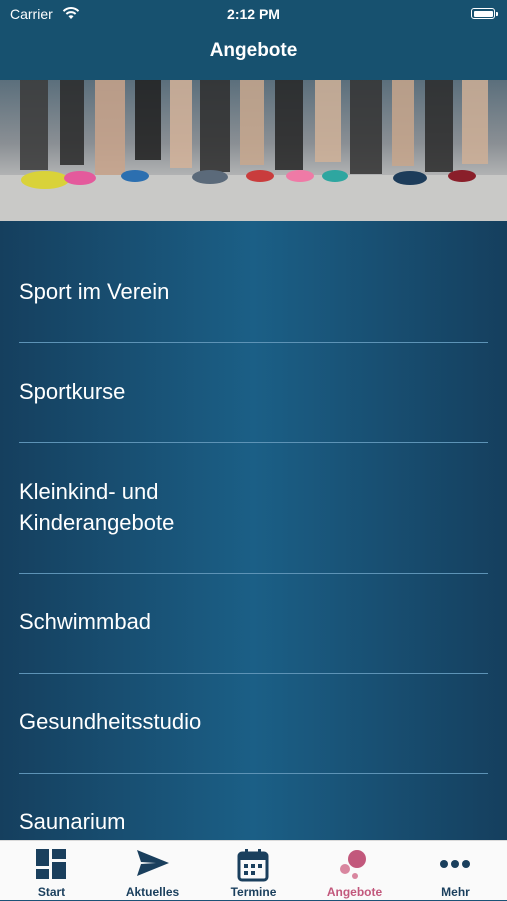 The width and height of the screenshot is (507, 901). What do you see at coordinates (484, 13) in the screenshot?
I see `battery-icon` at bounding box center [484, 13].